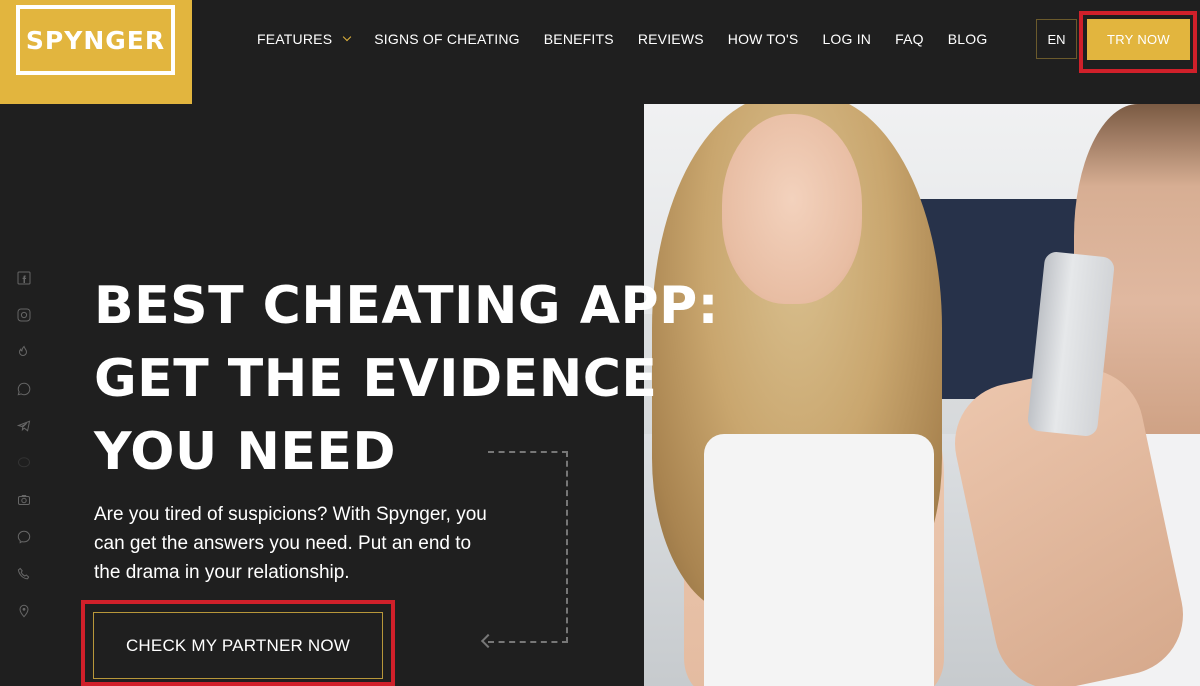  Describe the element at coordinates (909, 39) in the screenshot. I see `nav-item-faq: FAQ` at that location.